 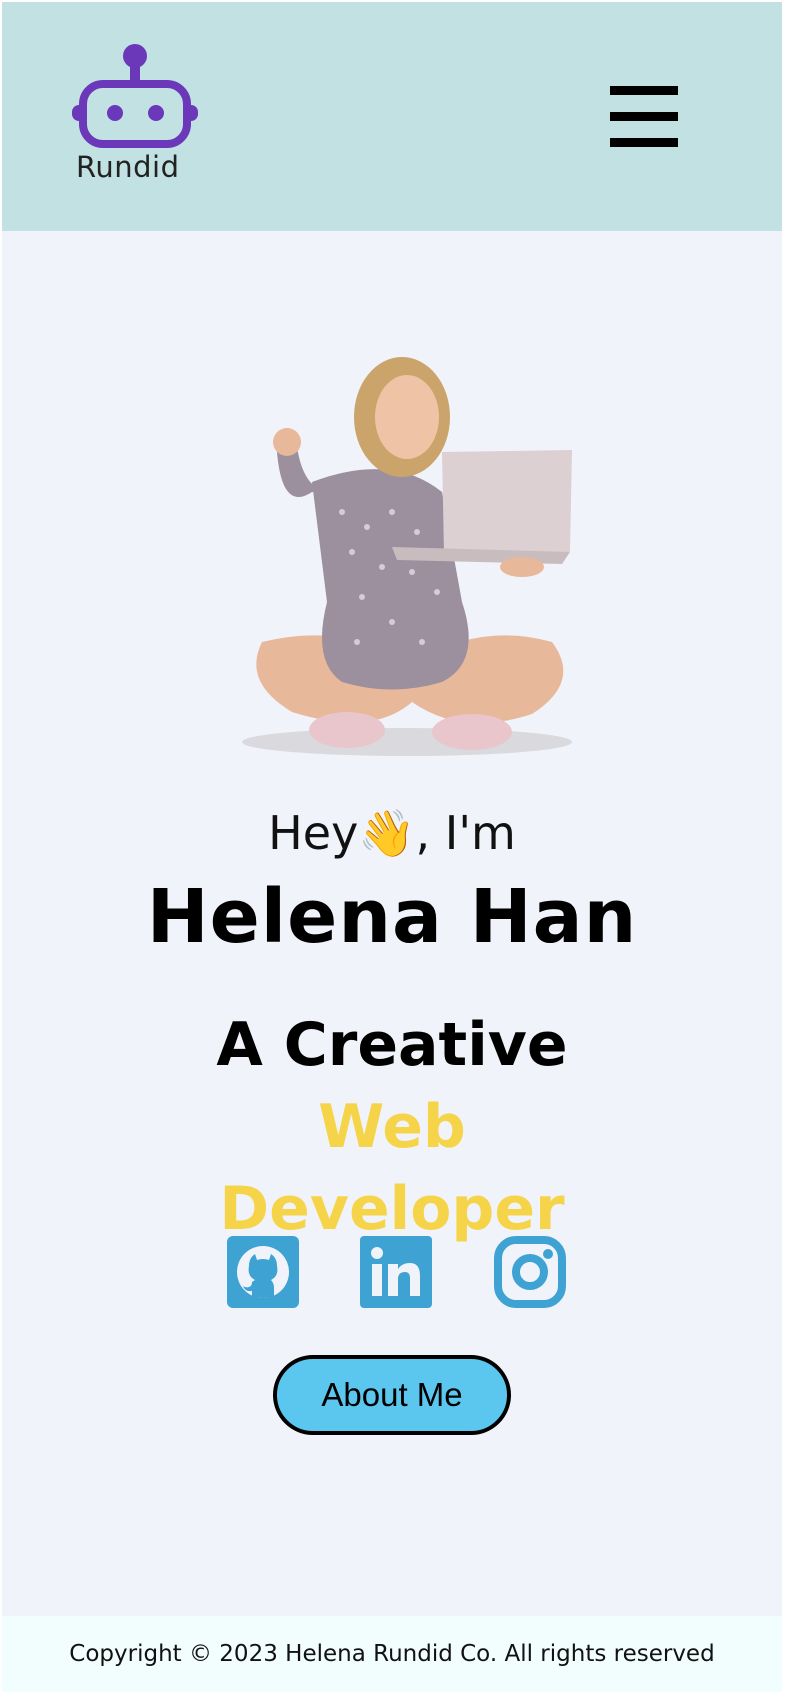 What do you see at coordinates (645, 117) in the screenshot?
I see `hamburger-menu-icon` at bounding box center [645, 117].